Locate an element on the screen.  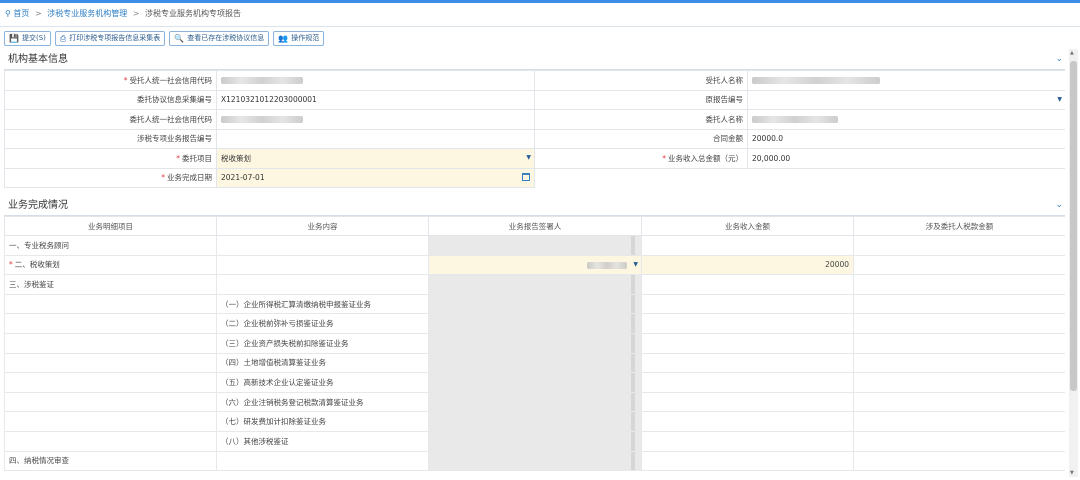
users-icon: 👥 is located at coordinates (283, 38).